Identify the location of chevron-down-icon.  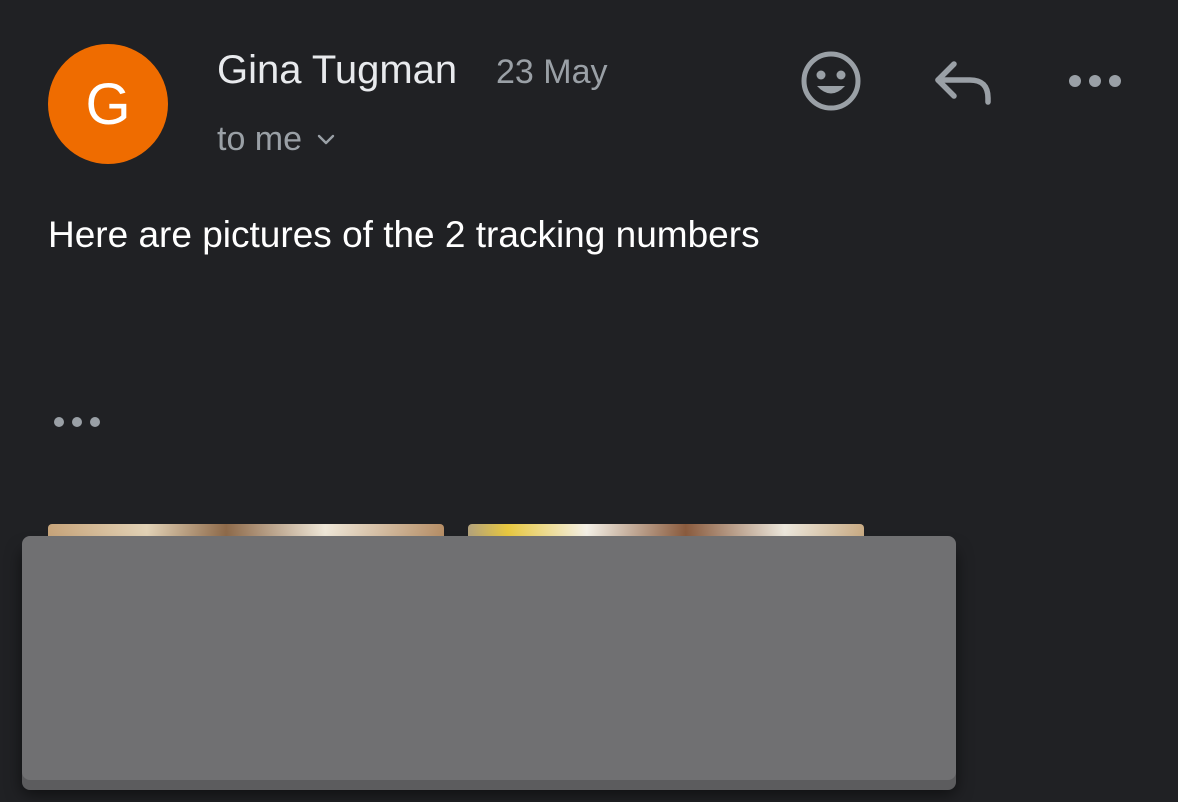
(326, 139).